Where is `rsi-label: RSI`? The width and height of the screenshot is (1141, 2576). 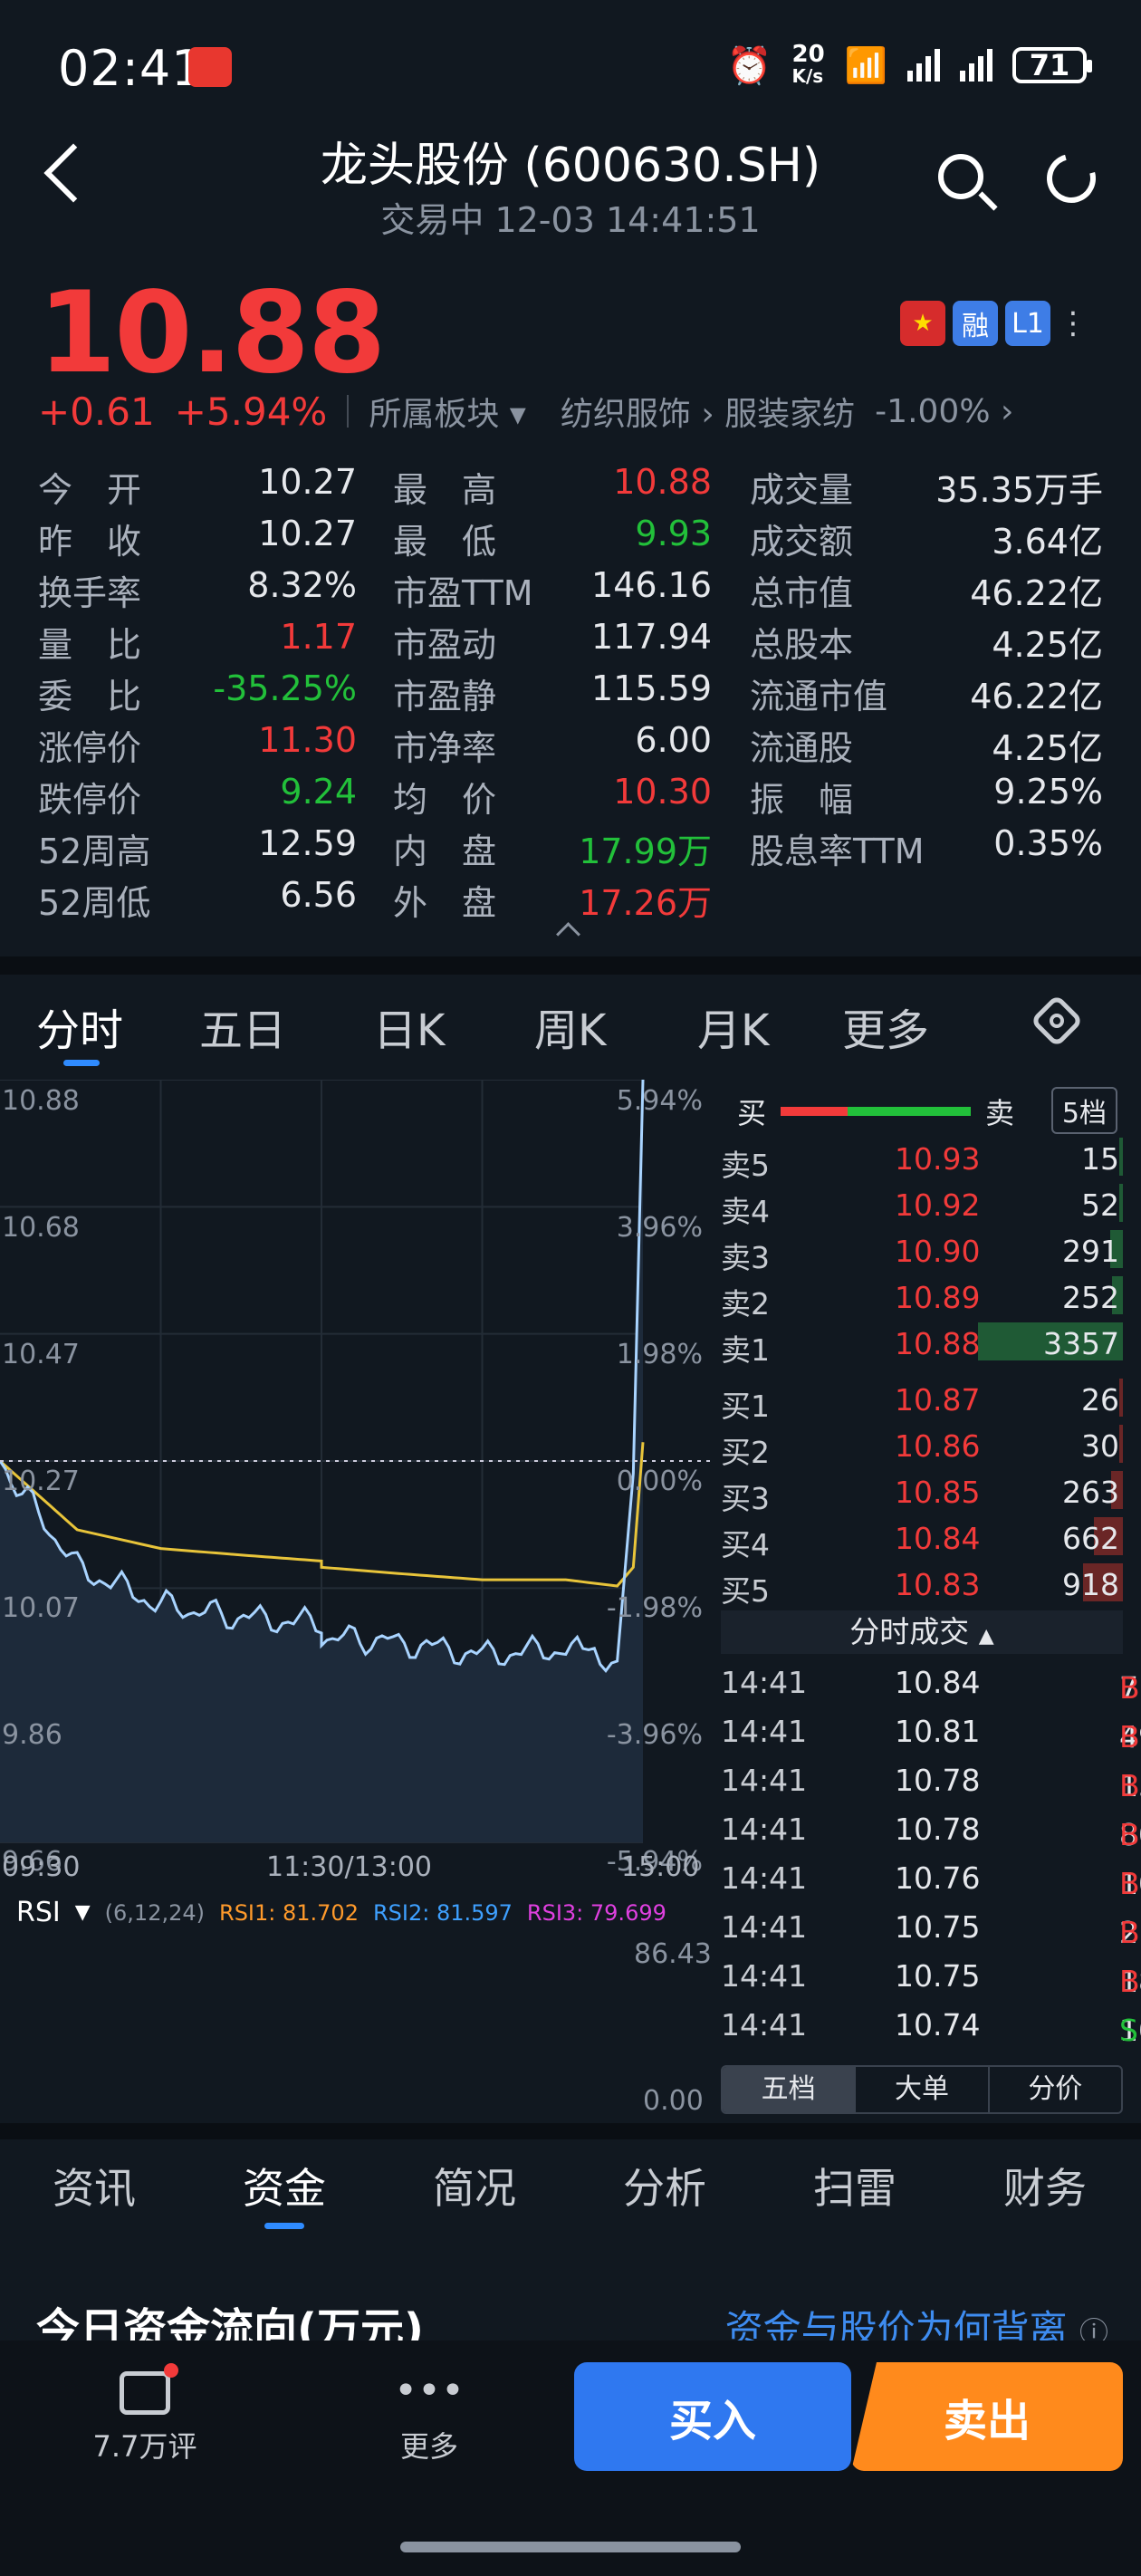 rsi-label: RSI is located at coordinates (38, 1912).